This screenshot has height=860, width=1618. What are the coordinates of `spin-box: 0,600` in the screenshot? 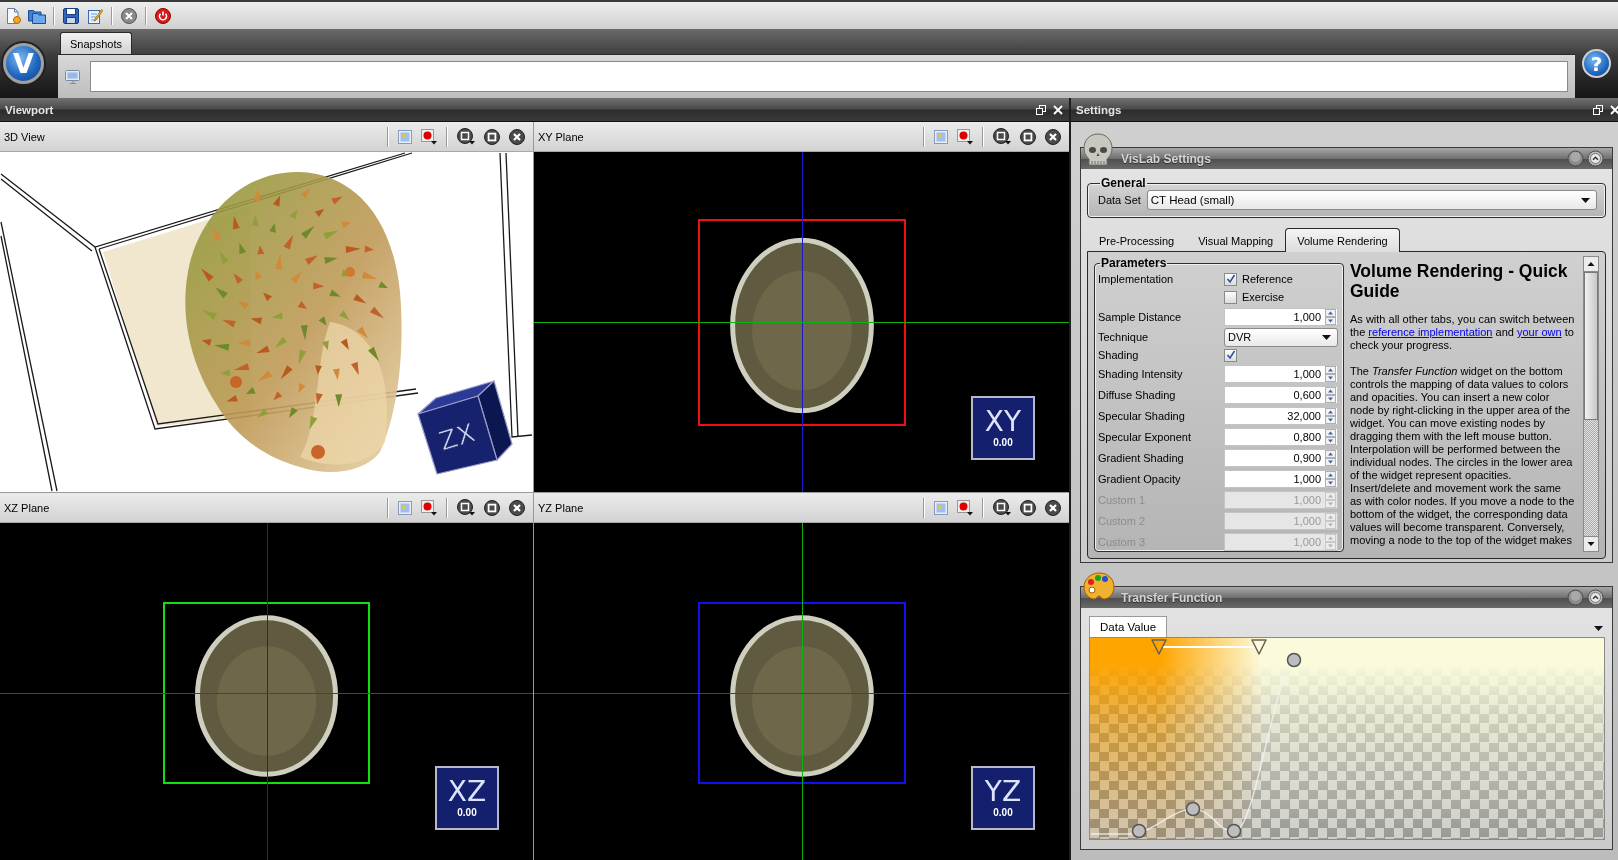 It's located at (1281, 394).